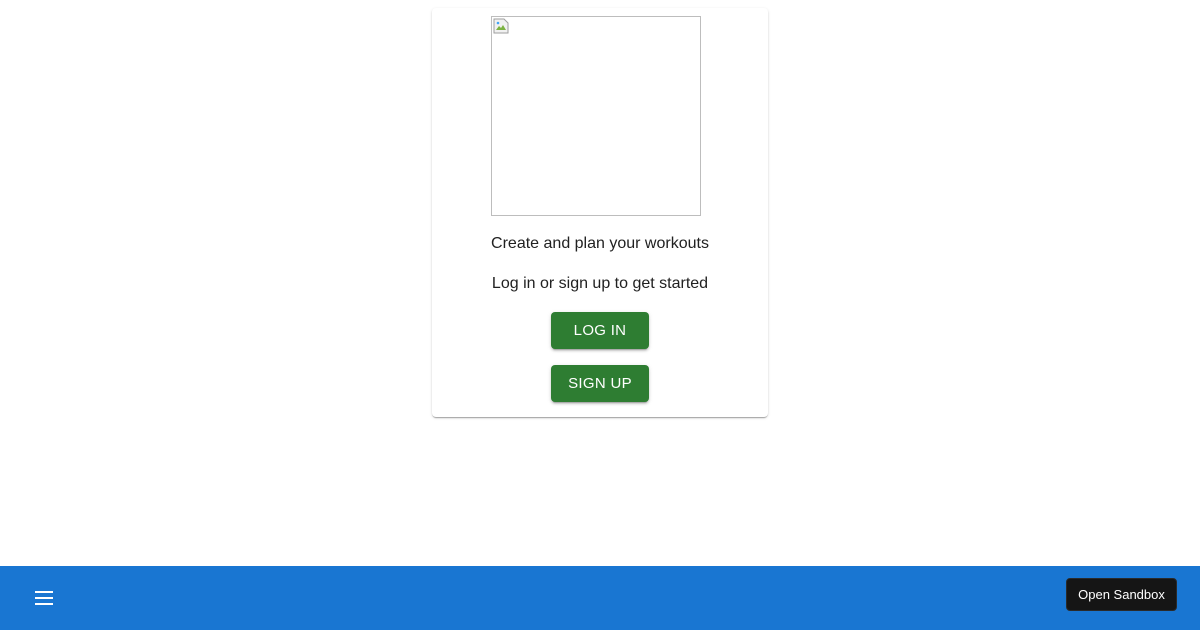  I want to click on broken-image-icon, so click(501, 26).